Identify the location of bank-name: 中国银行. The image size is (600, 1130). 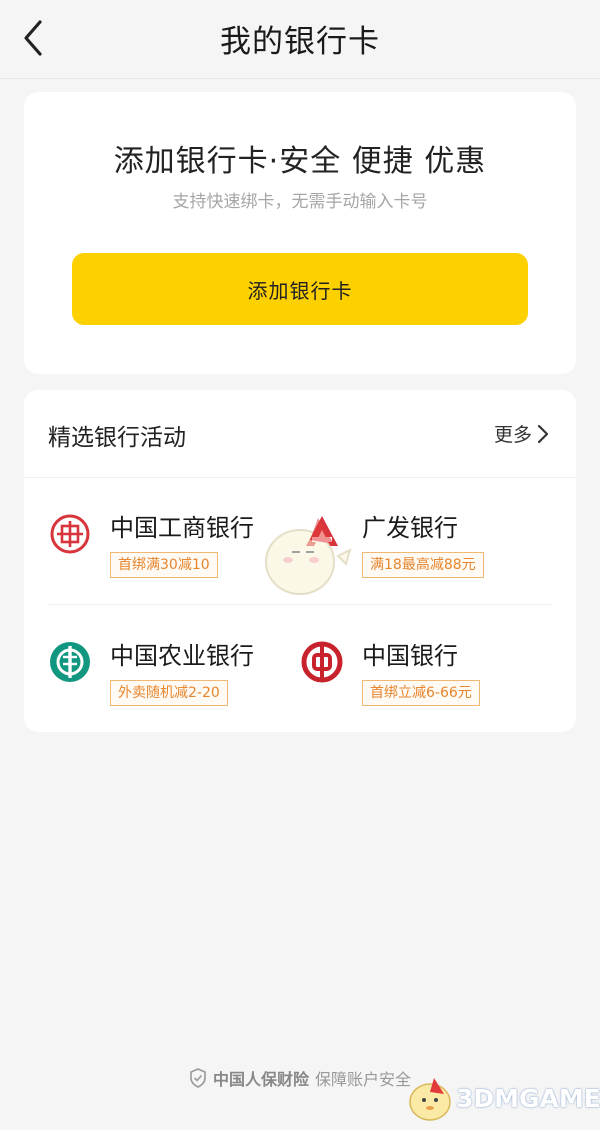
(410, 656).